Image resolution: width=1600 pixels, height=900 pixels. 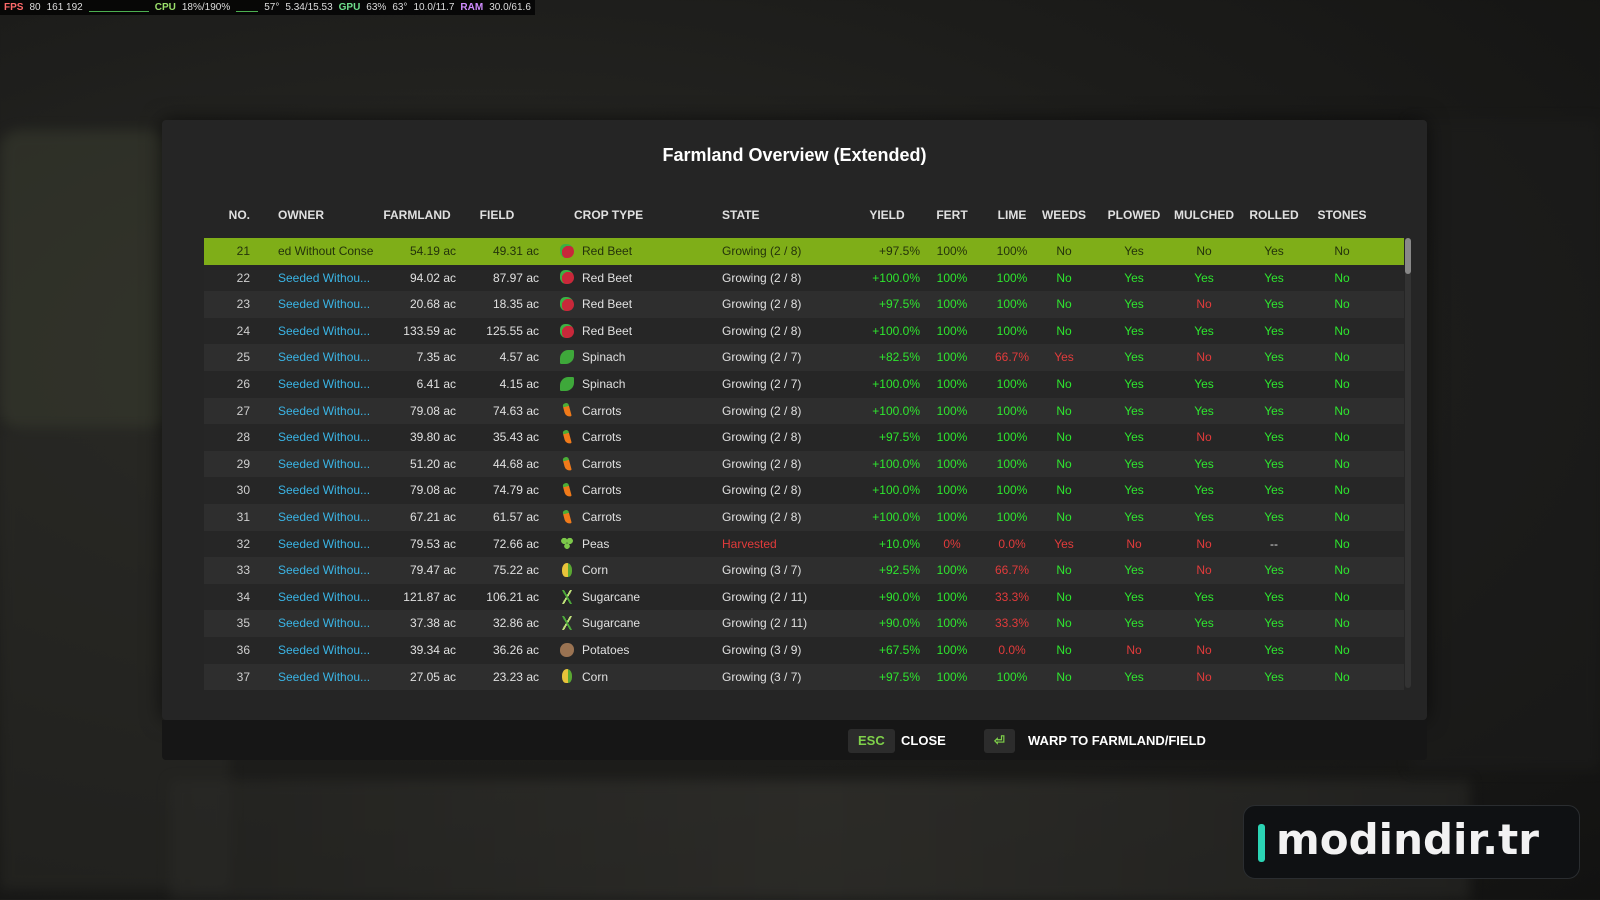 What do you see at coordinates (1012, 215) in the screenshot?
I see `column-header-lime: LIME` at bounding box center [1012, 215].